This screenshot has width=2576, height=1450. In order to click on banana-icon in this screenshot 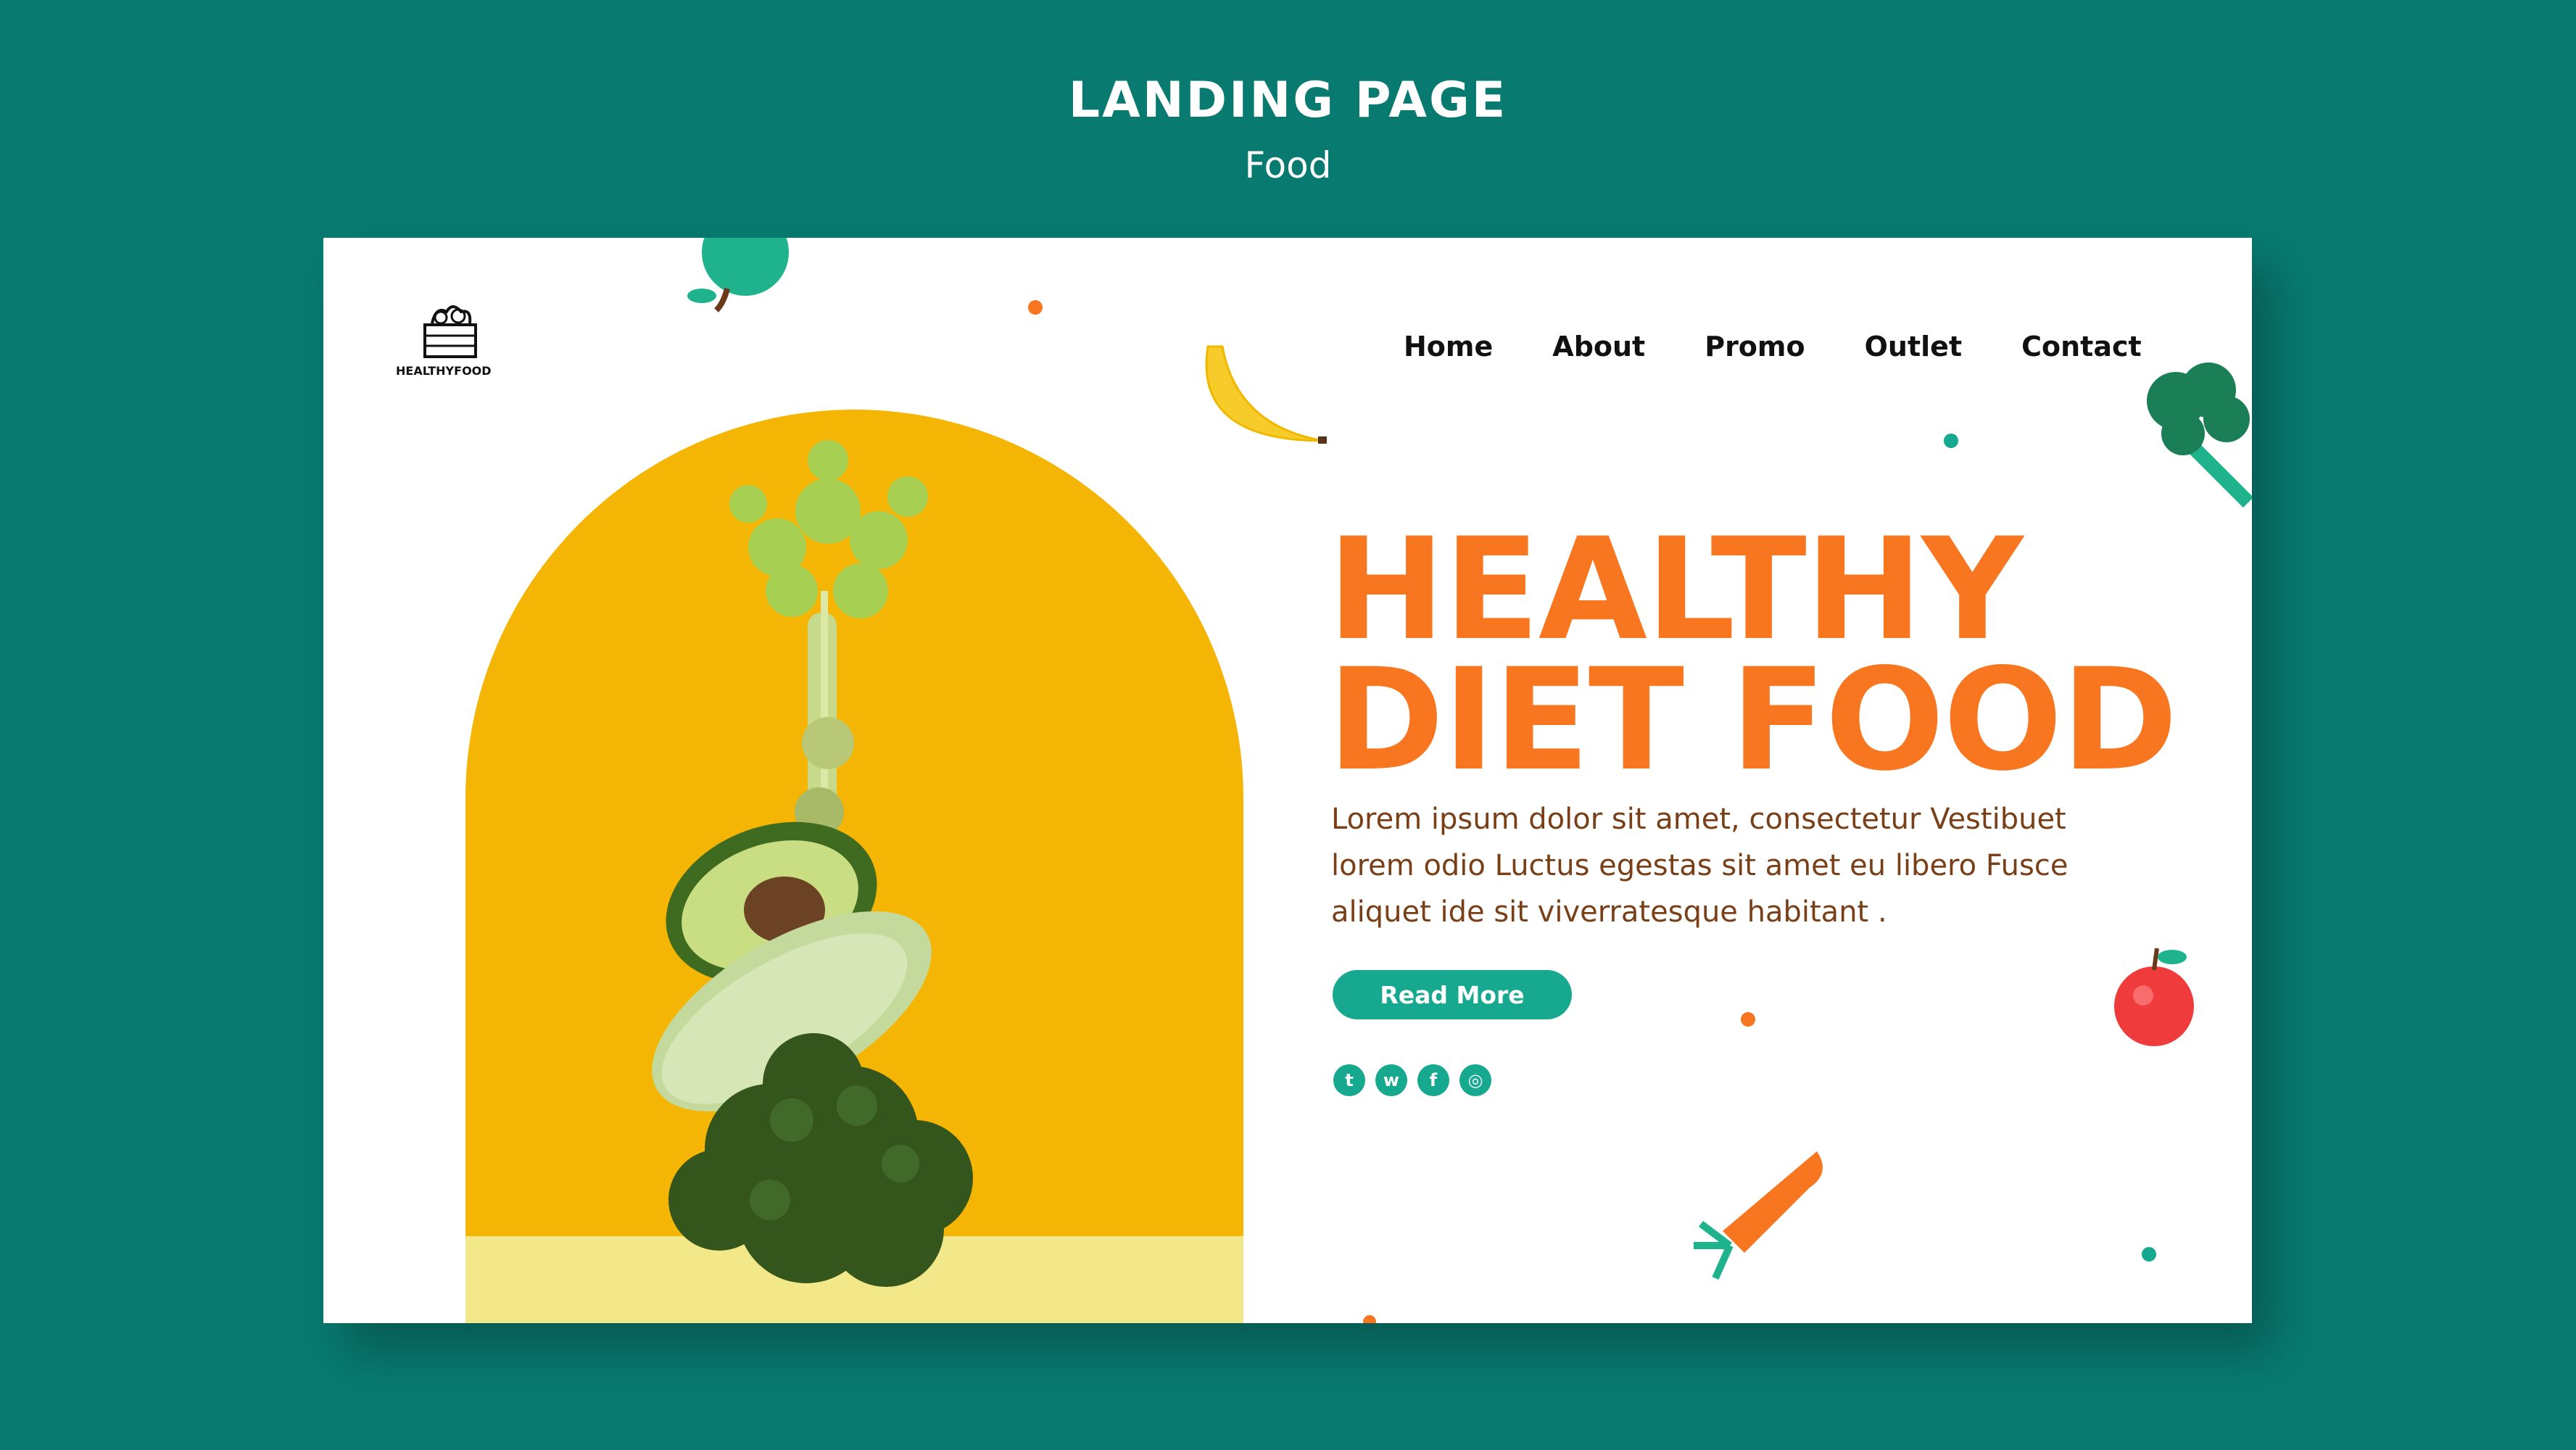, I will do `click(1266, 394)`.